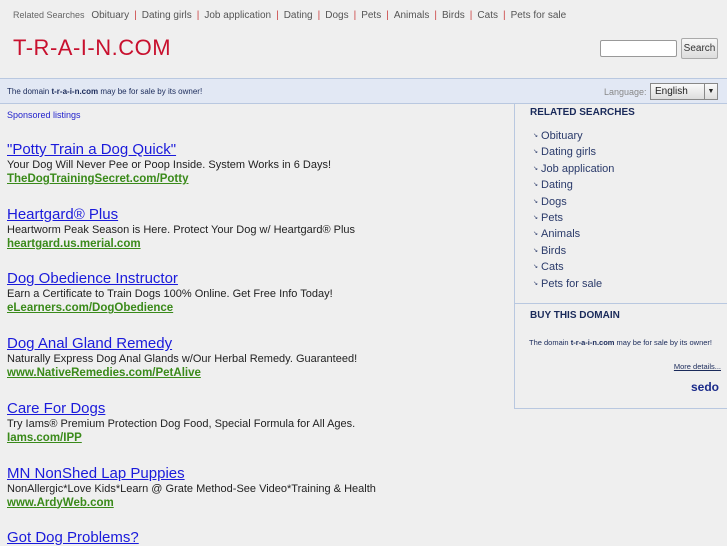  Describe the element at coordinates (552, 218) in the screenshot. I see `related-search-label: Pets` at that location.